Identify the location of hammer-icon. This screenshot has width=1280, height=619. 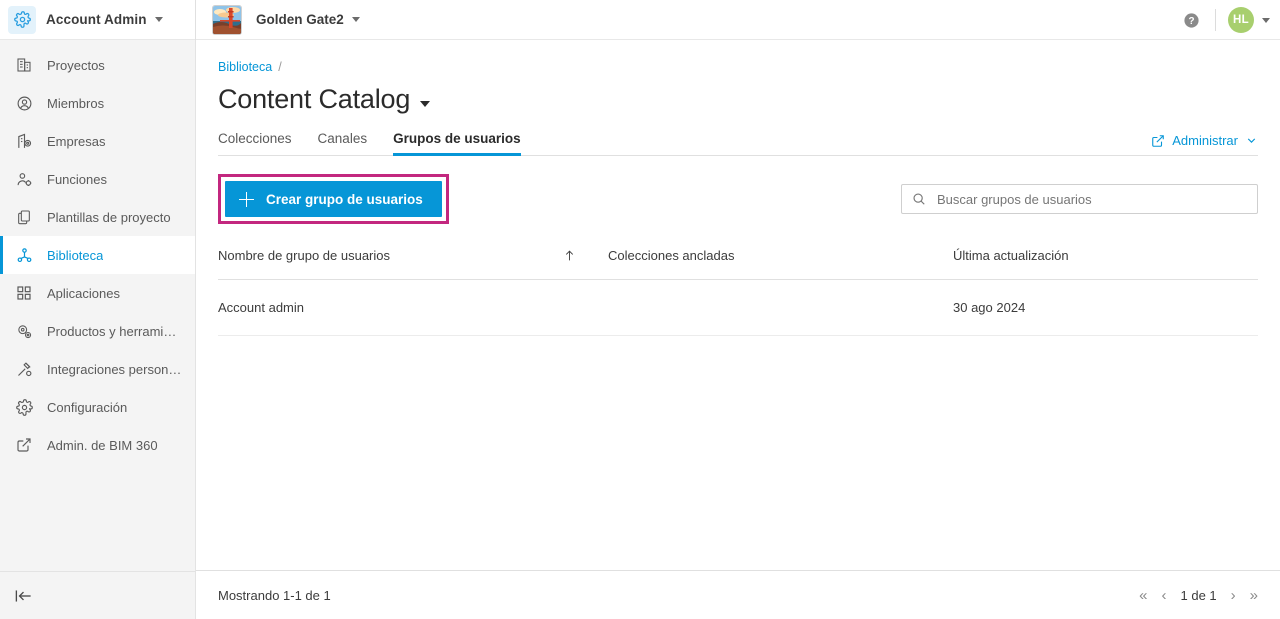
(24, 369).